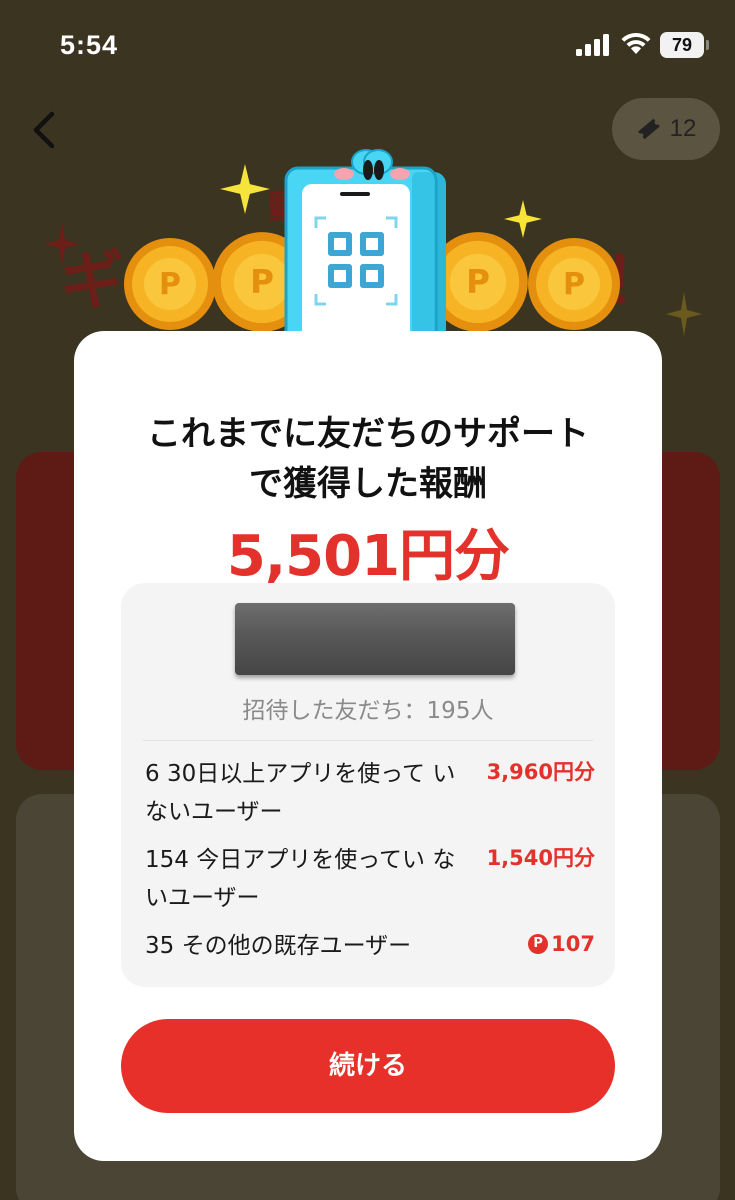 The image size is (735, 1200). I want to click on breakdown-value-text: 3,960円分, so click(540, 772).